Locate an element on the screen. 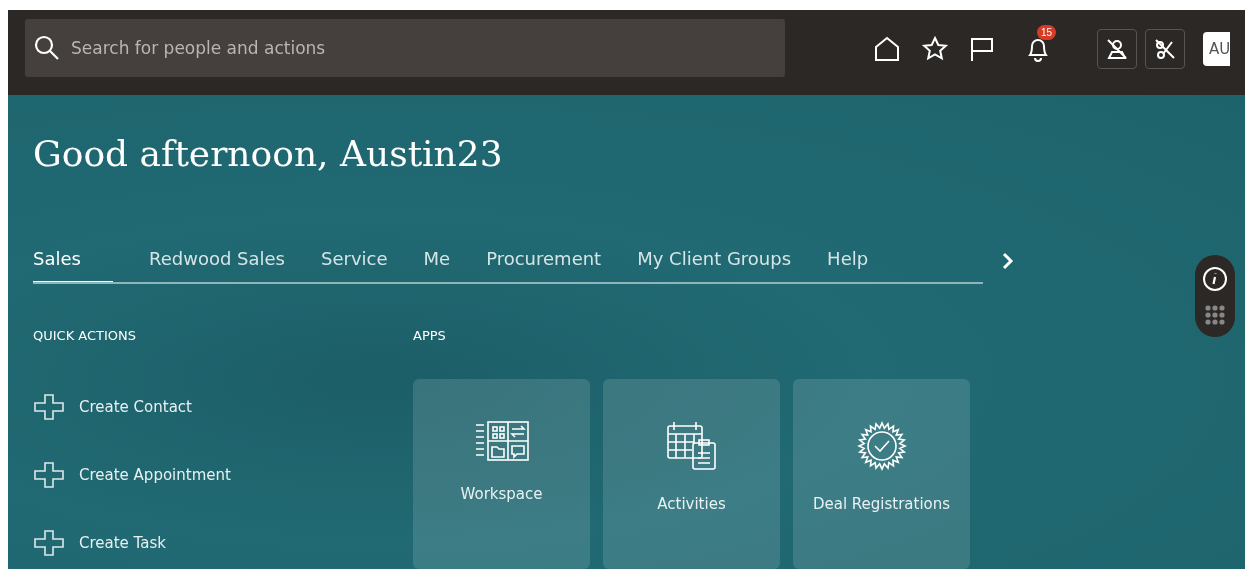 The image size is (1245, 569). nav-tab: Help is located at coordinates (848, 265).